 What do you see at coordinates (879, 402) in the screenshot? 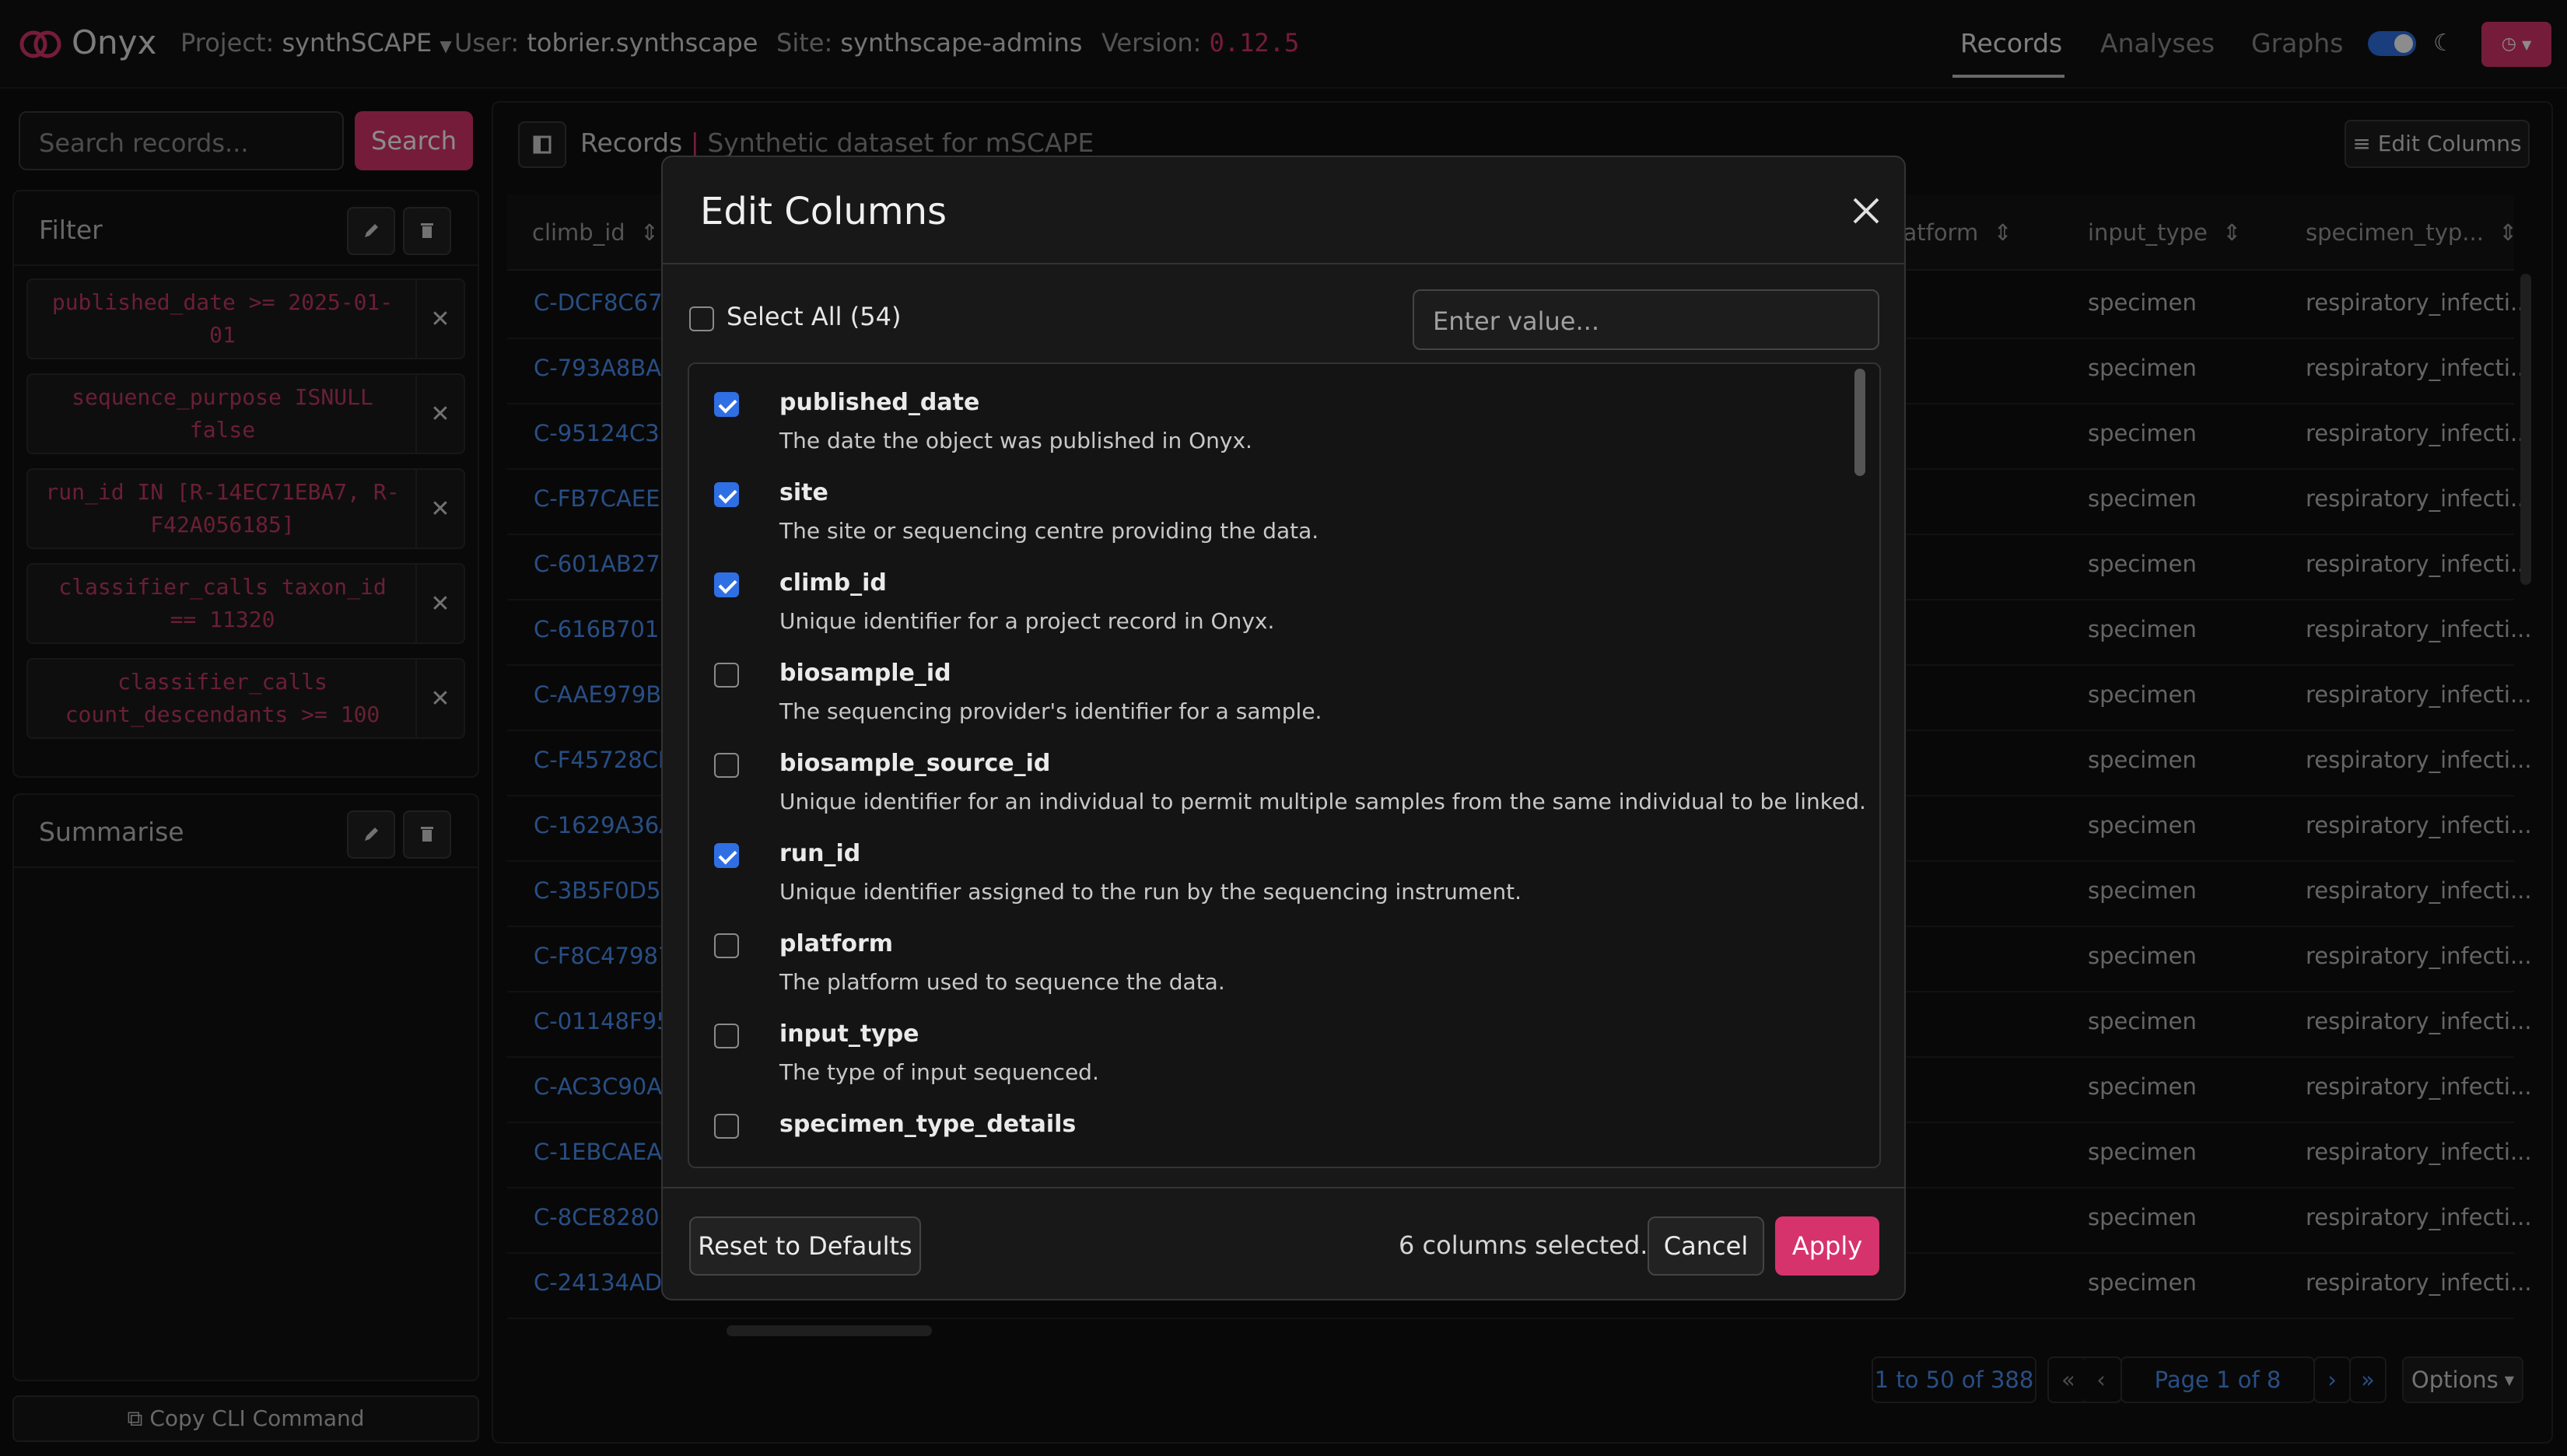
I see `column-name: published_date` at bounding box center [879, 402].